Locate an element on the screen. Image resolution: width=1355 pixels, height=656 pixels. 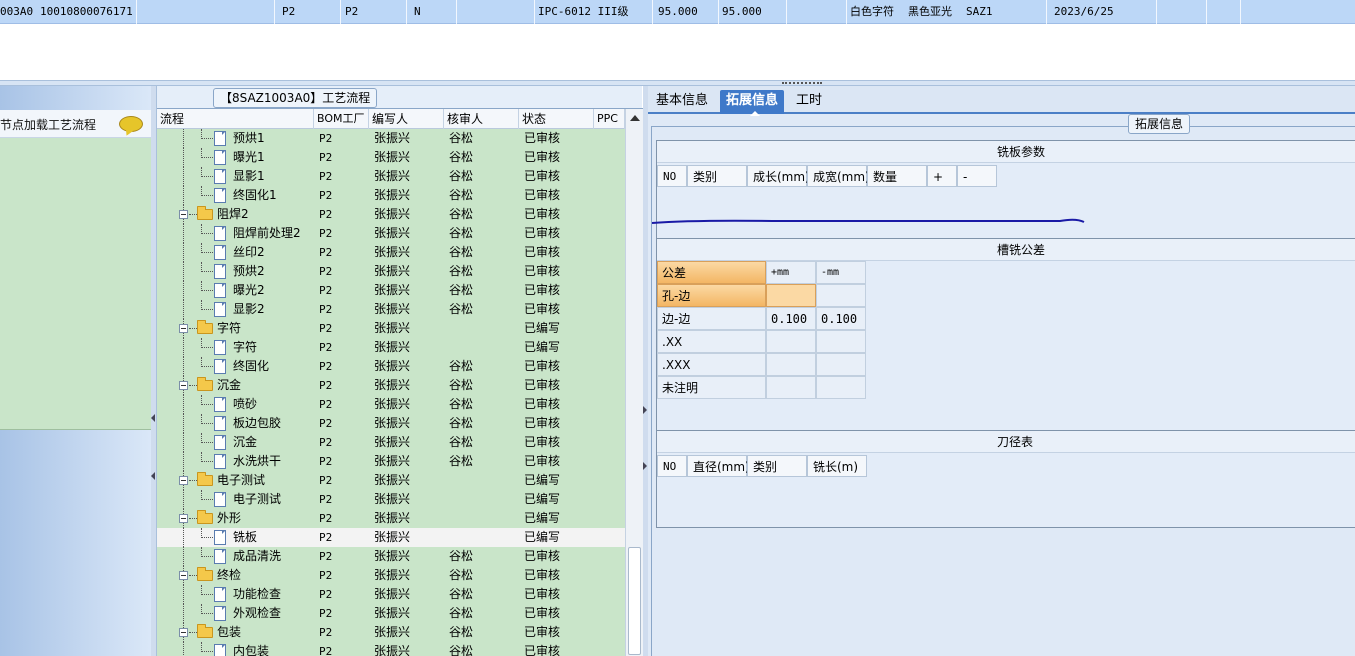
tree-row-process-name: 丝印2 is located at coordinates (249, 252).